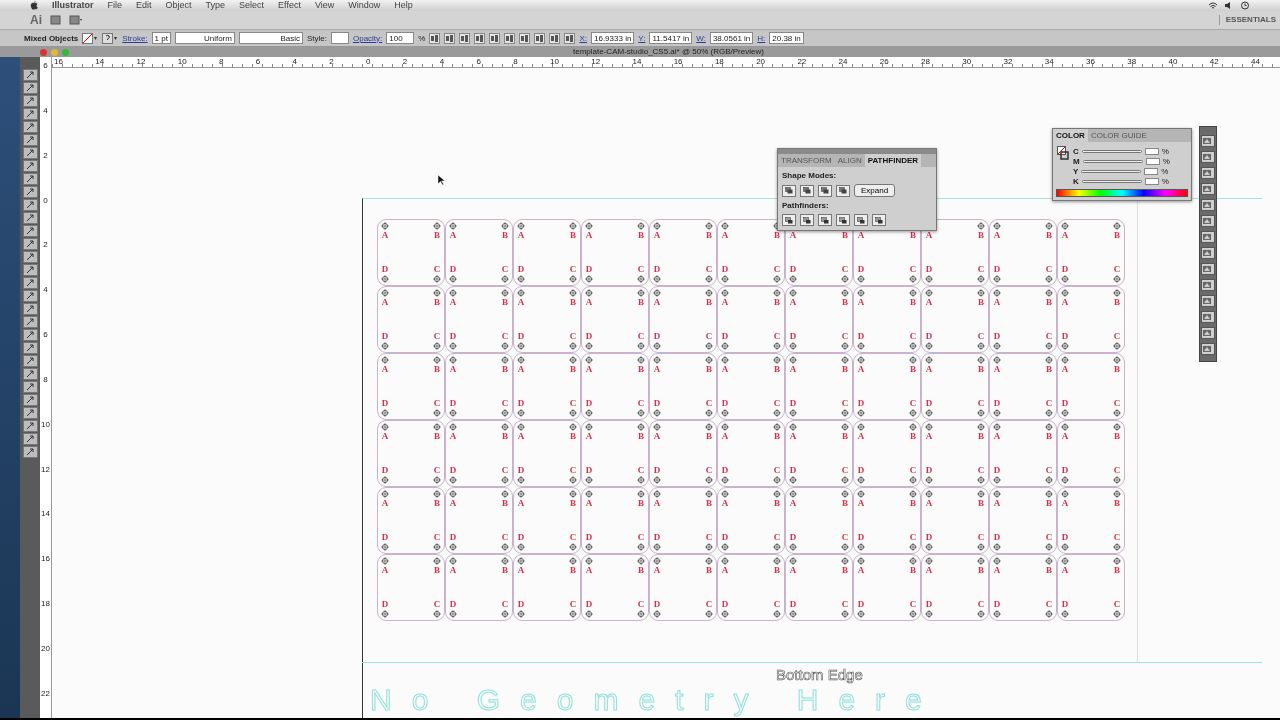 This screenshot has height=720, width=1280. Describe the element at coordinates (1070, 135) in the screenshot. I see `panel-tab: COLOR` at that location.